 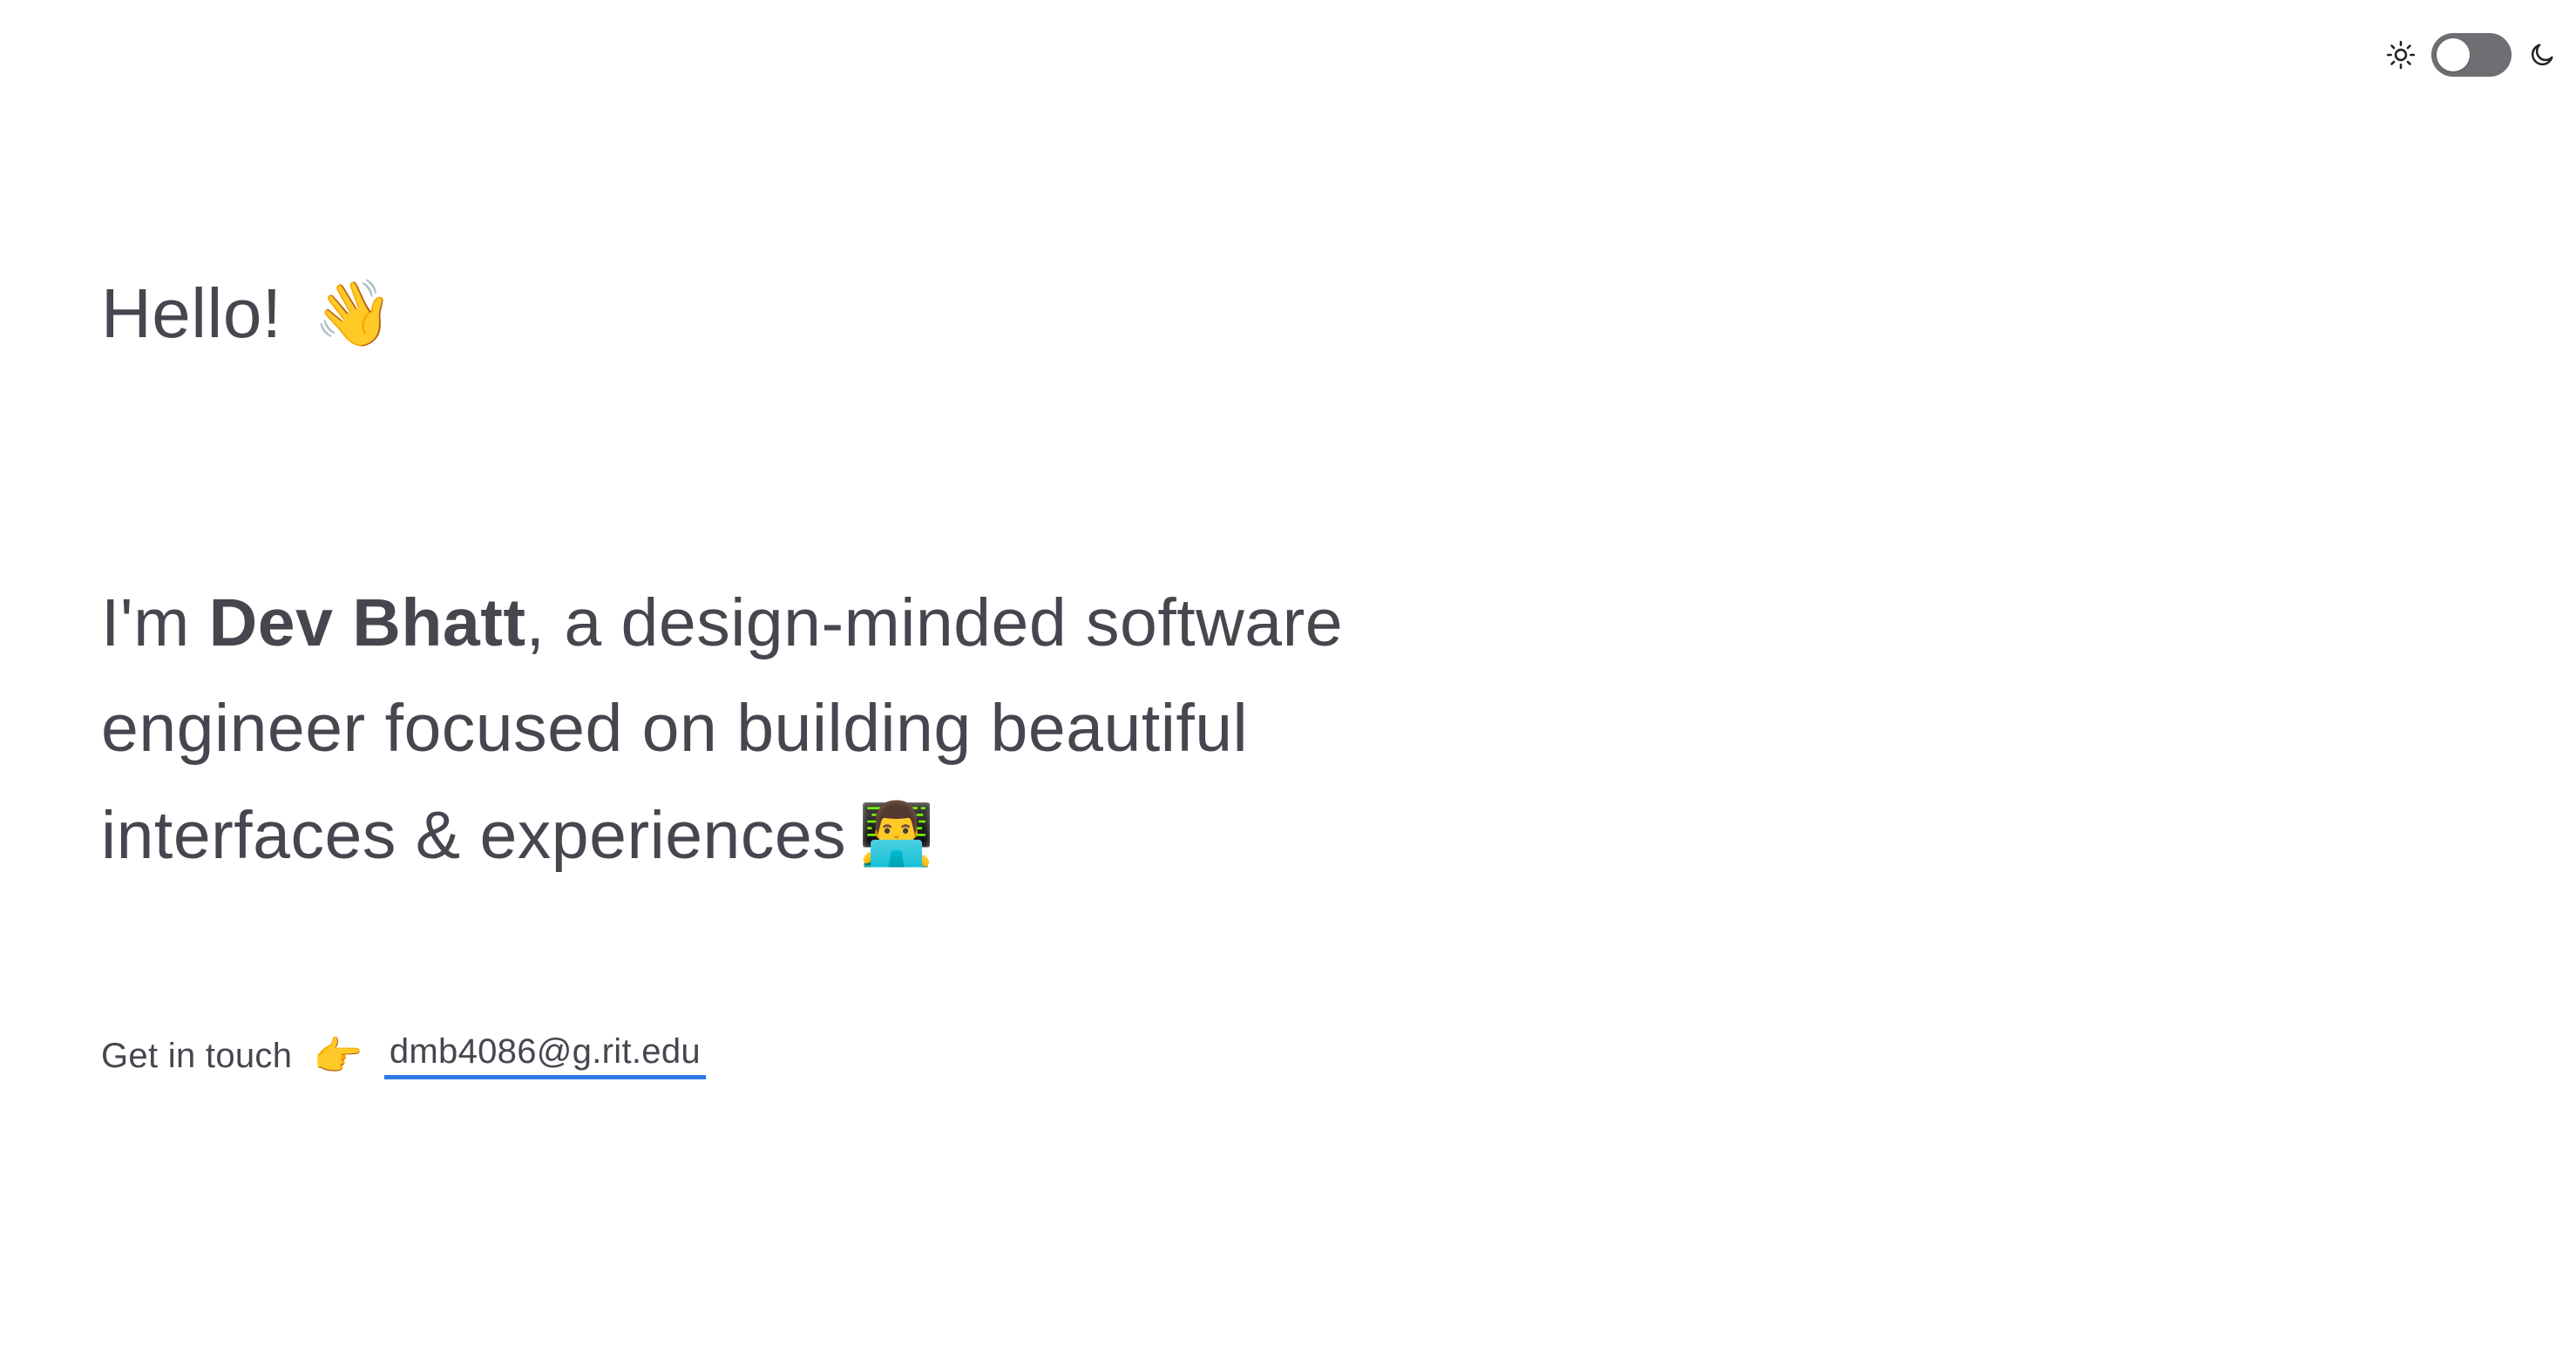 I want to click on pointing-right-icon: 👉, so click(x=338, y=1056).